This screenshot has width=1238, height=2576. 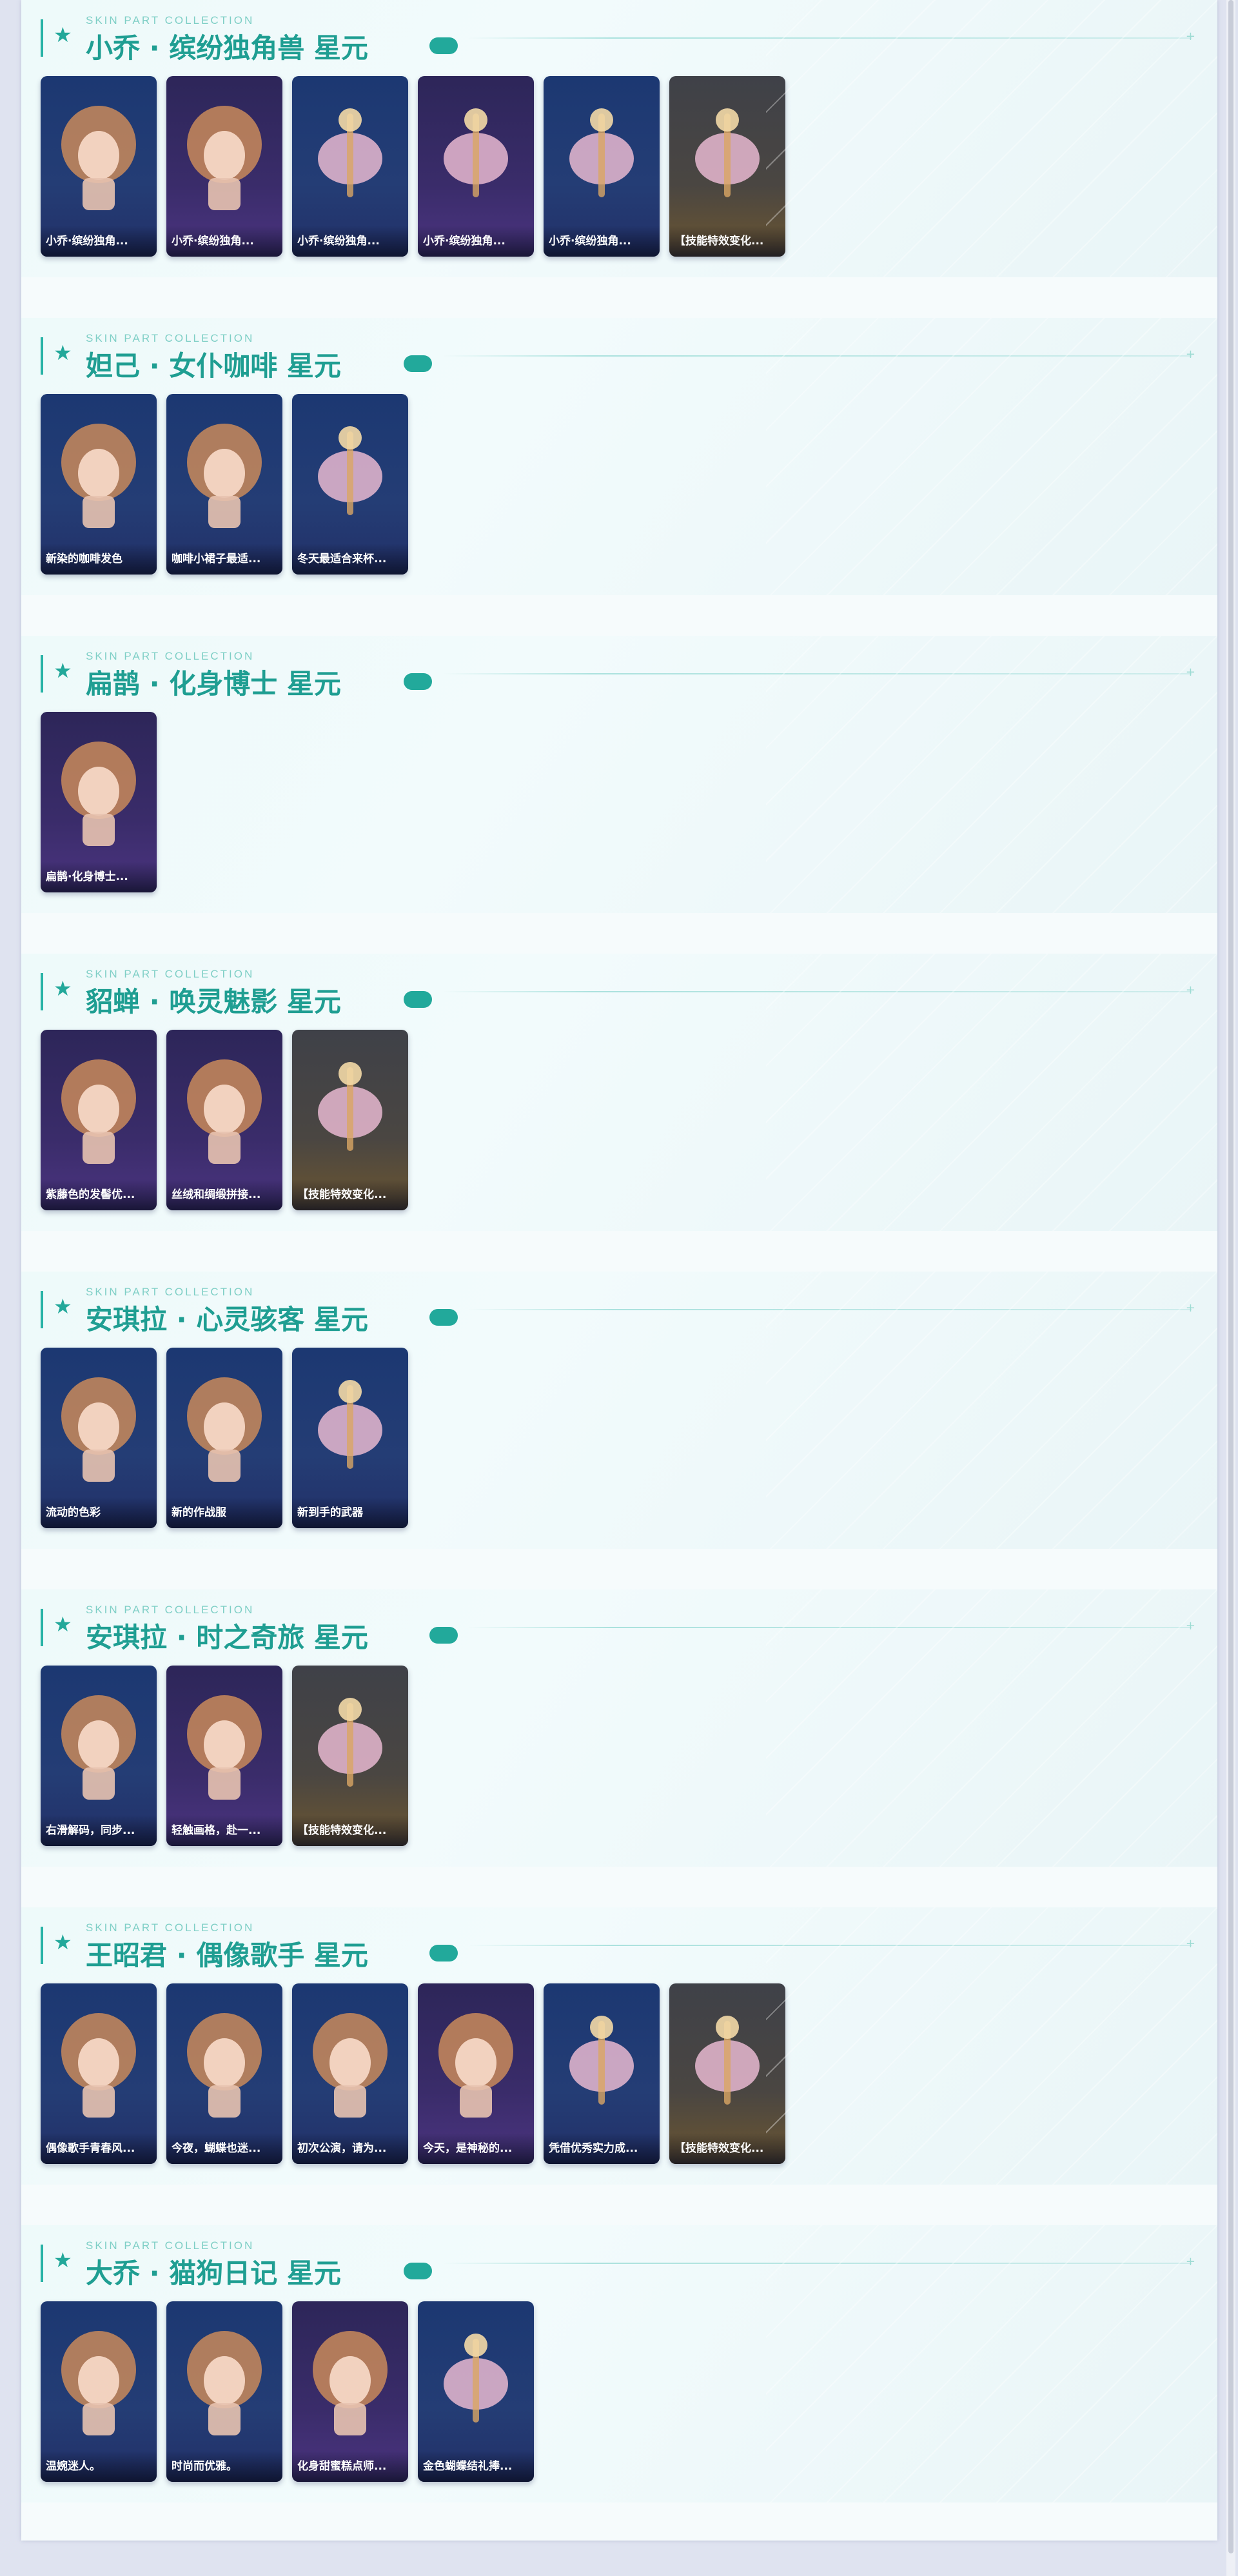 What do you see at coordinates (350, 1438) in the screenshot?
I see `skin-part-card: 新到手的武器` at bounding box center [350, 1438].